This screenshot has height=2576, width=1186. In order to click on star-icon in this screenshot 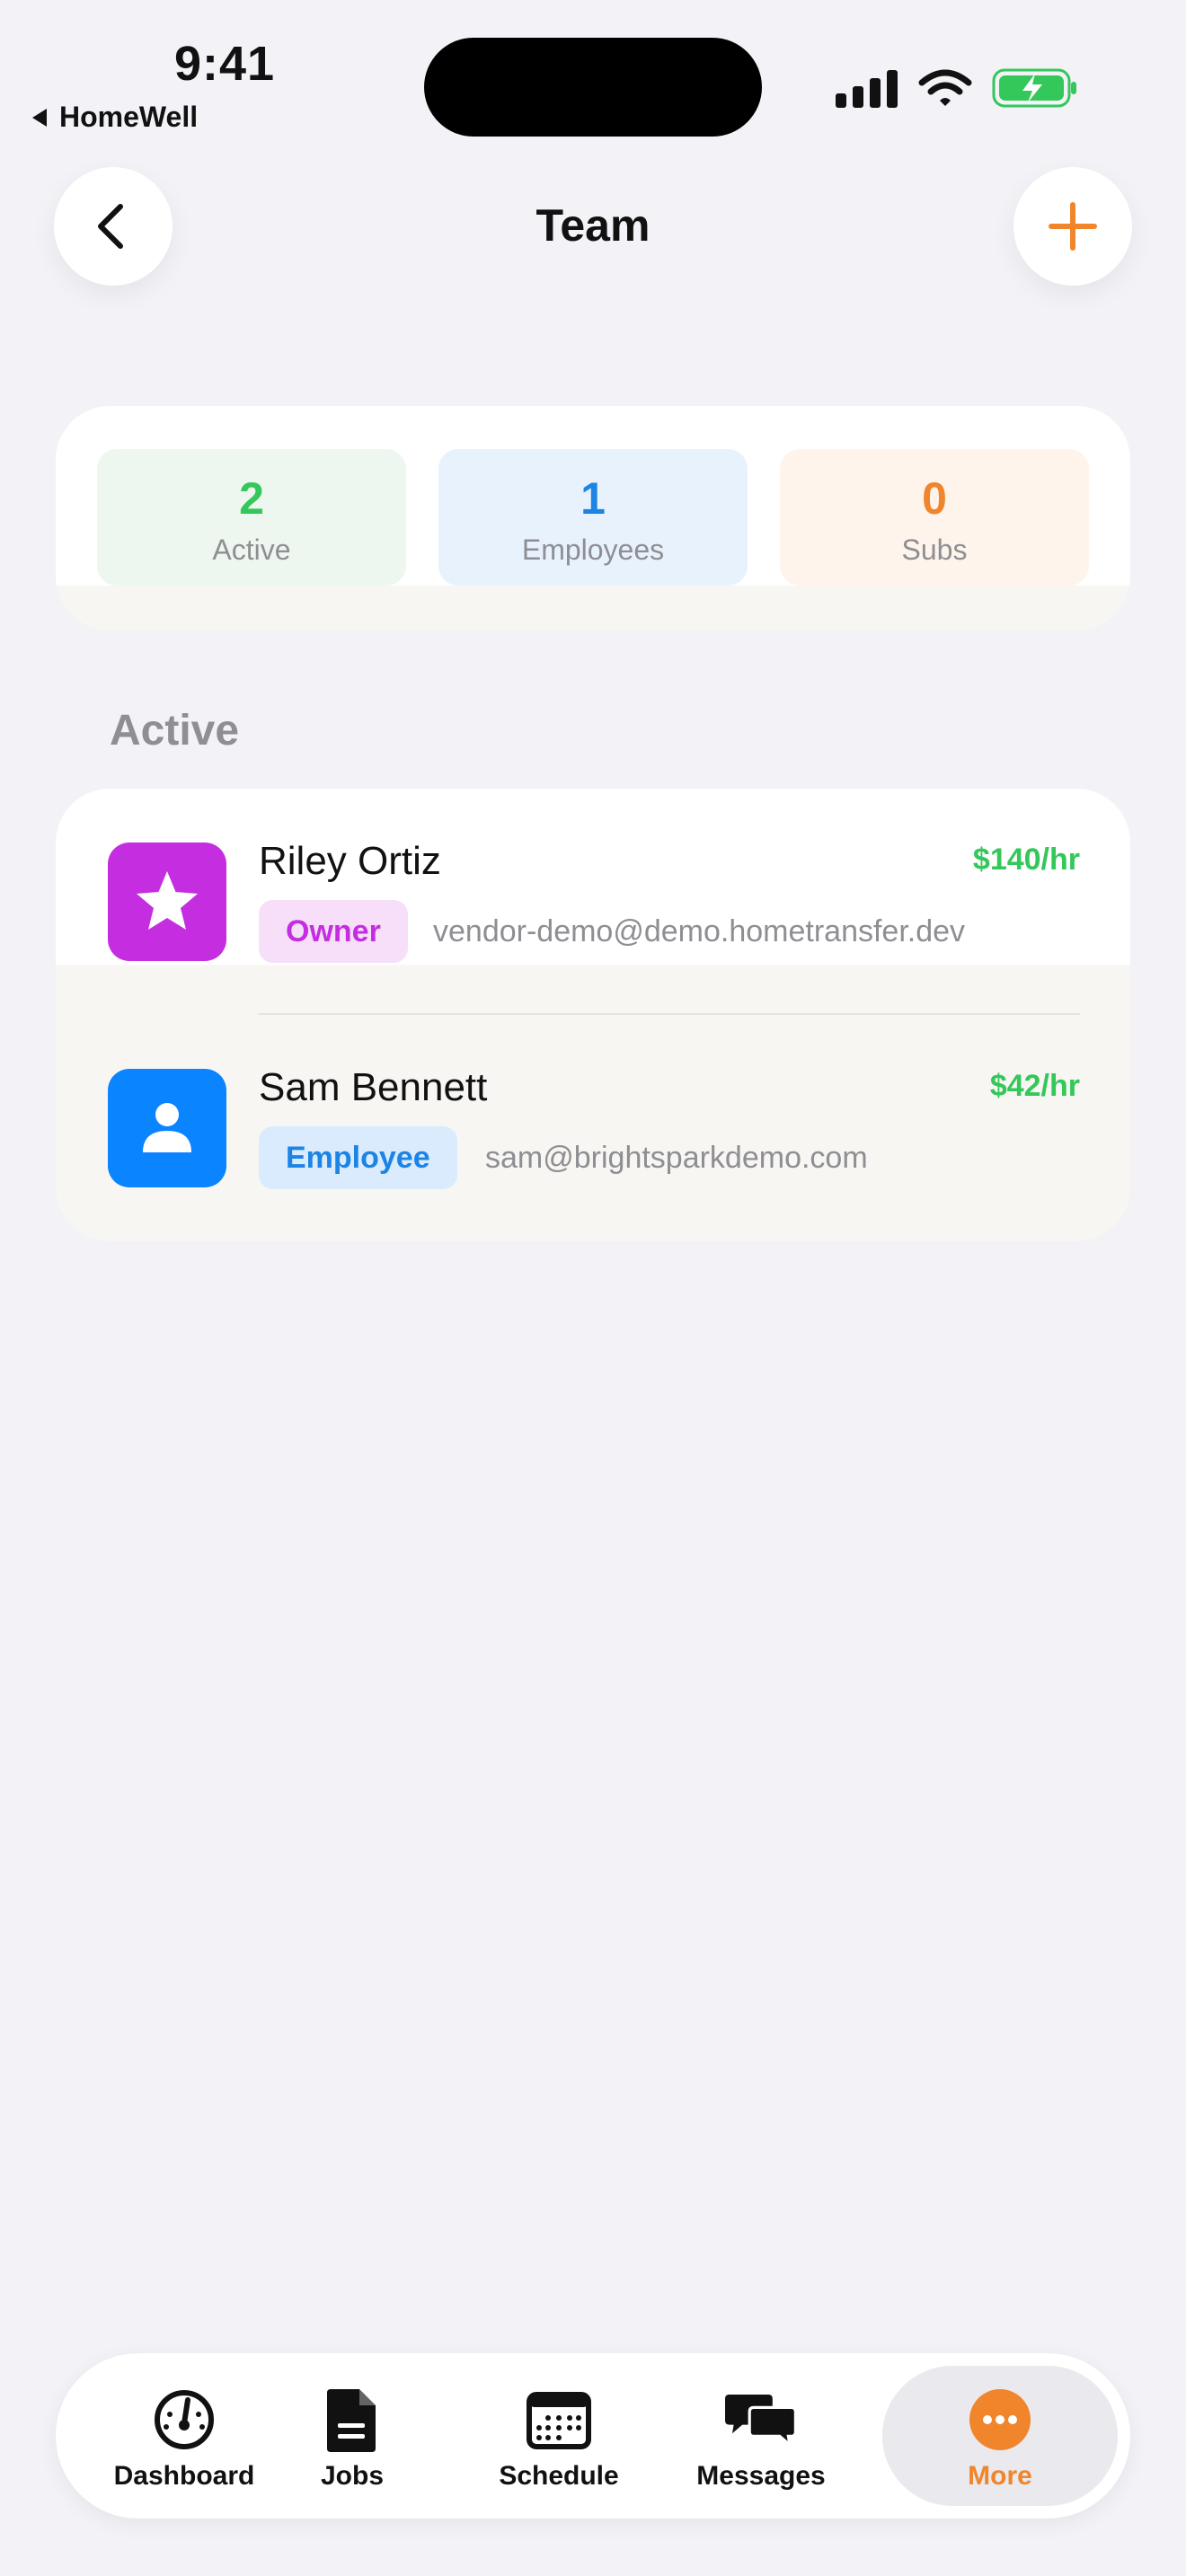, I will do `click(167, 900)`.